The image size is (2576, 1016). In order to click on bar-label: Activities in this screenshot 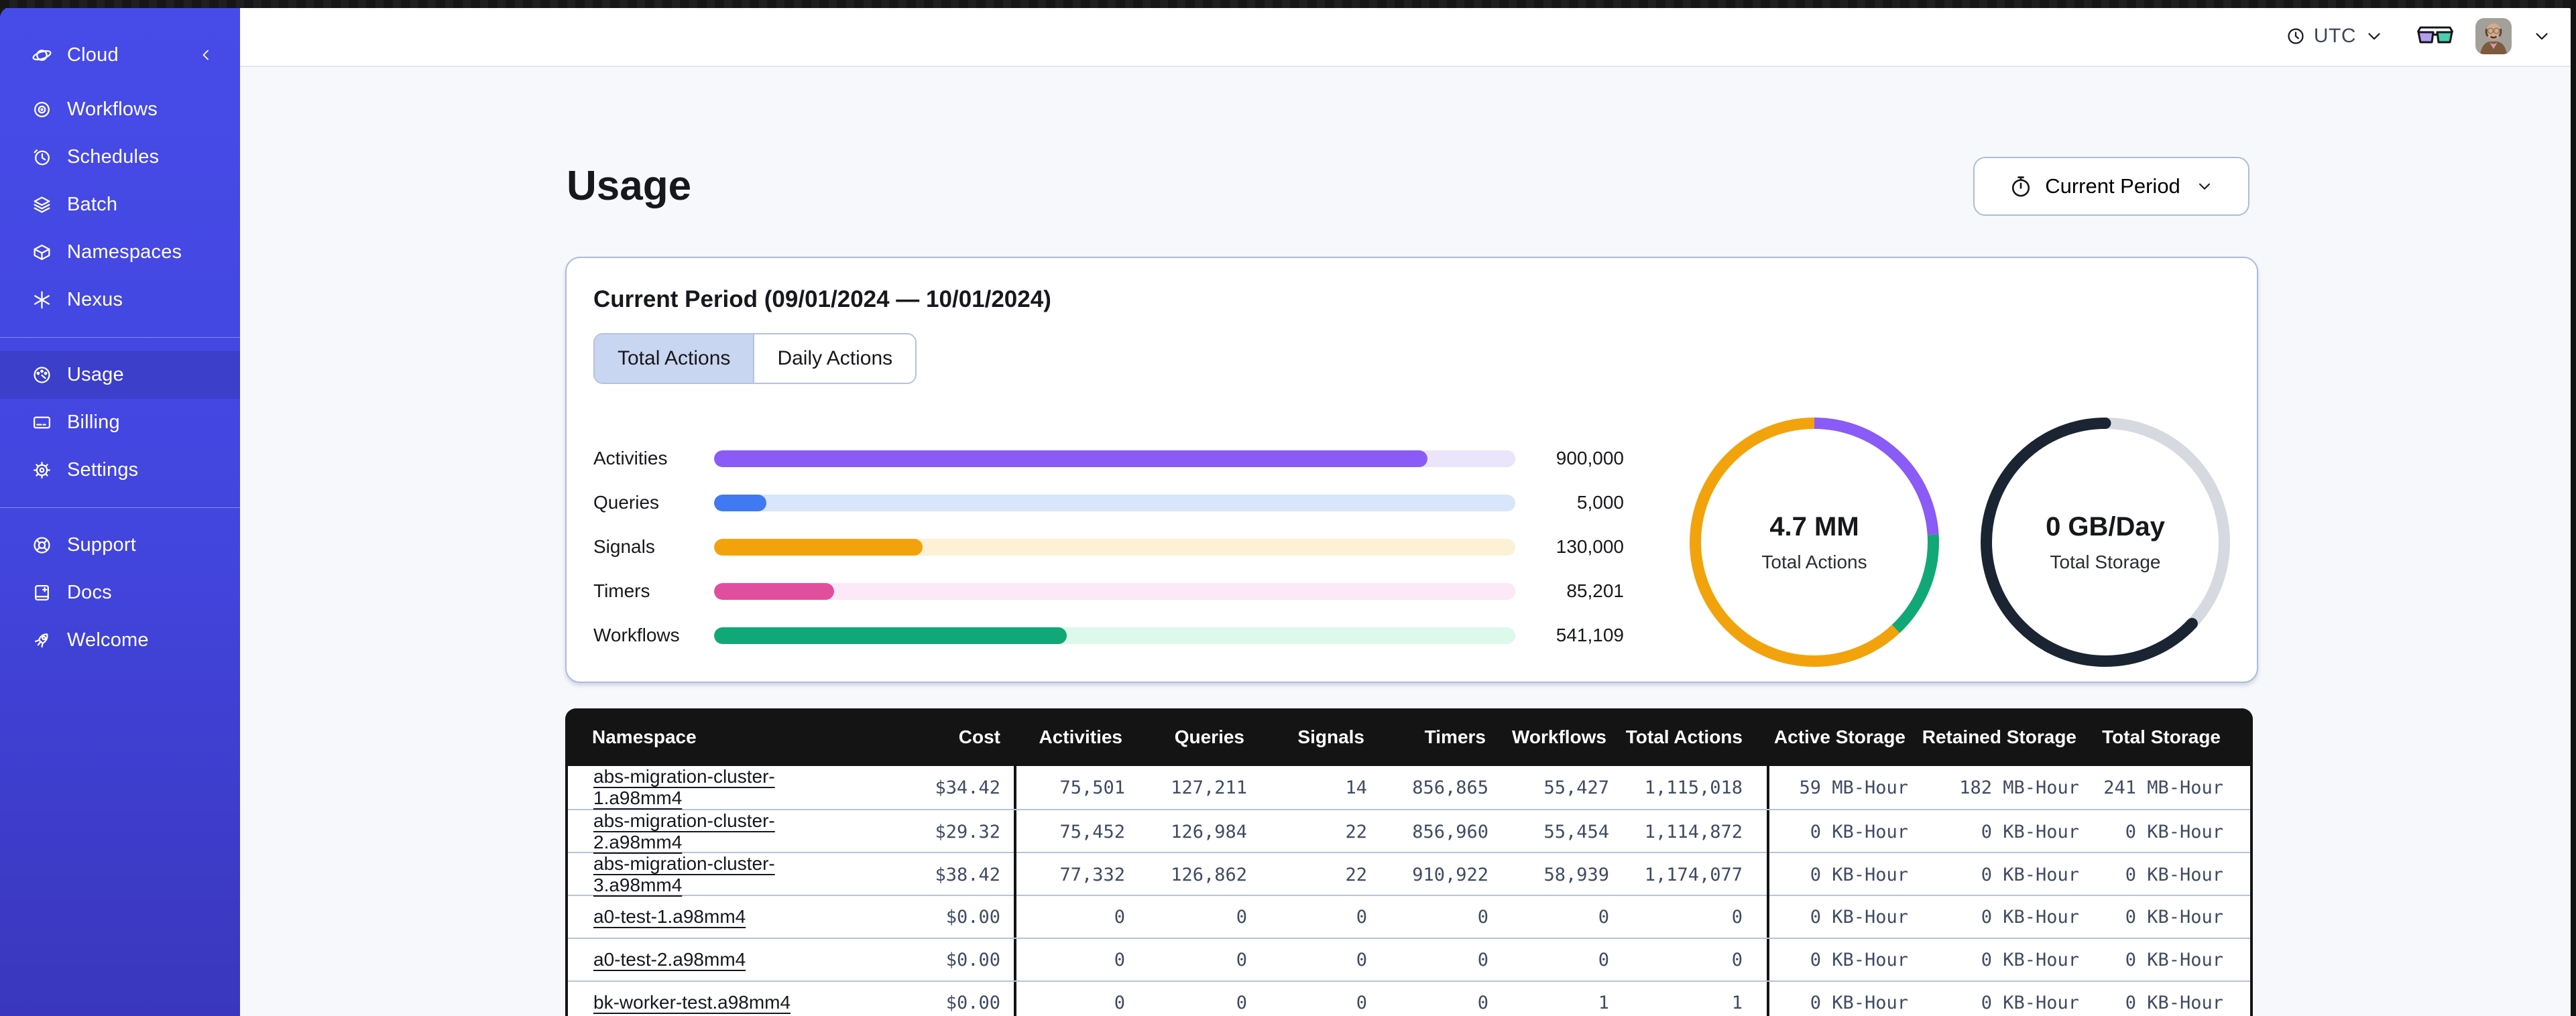, I will do `click(630, 458)`.